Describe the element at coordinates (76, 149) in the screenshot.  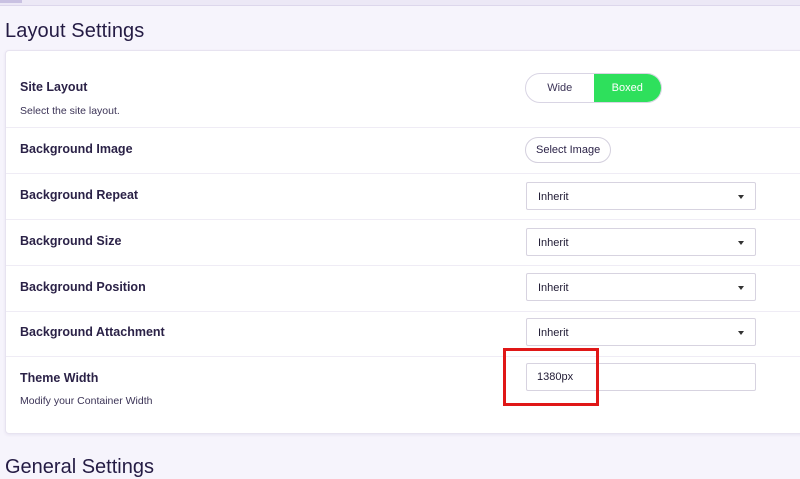
I see `background-image-label: Background Image` at that location.